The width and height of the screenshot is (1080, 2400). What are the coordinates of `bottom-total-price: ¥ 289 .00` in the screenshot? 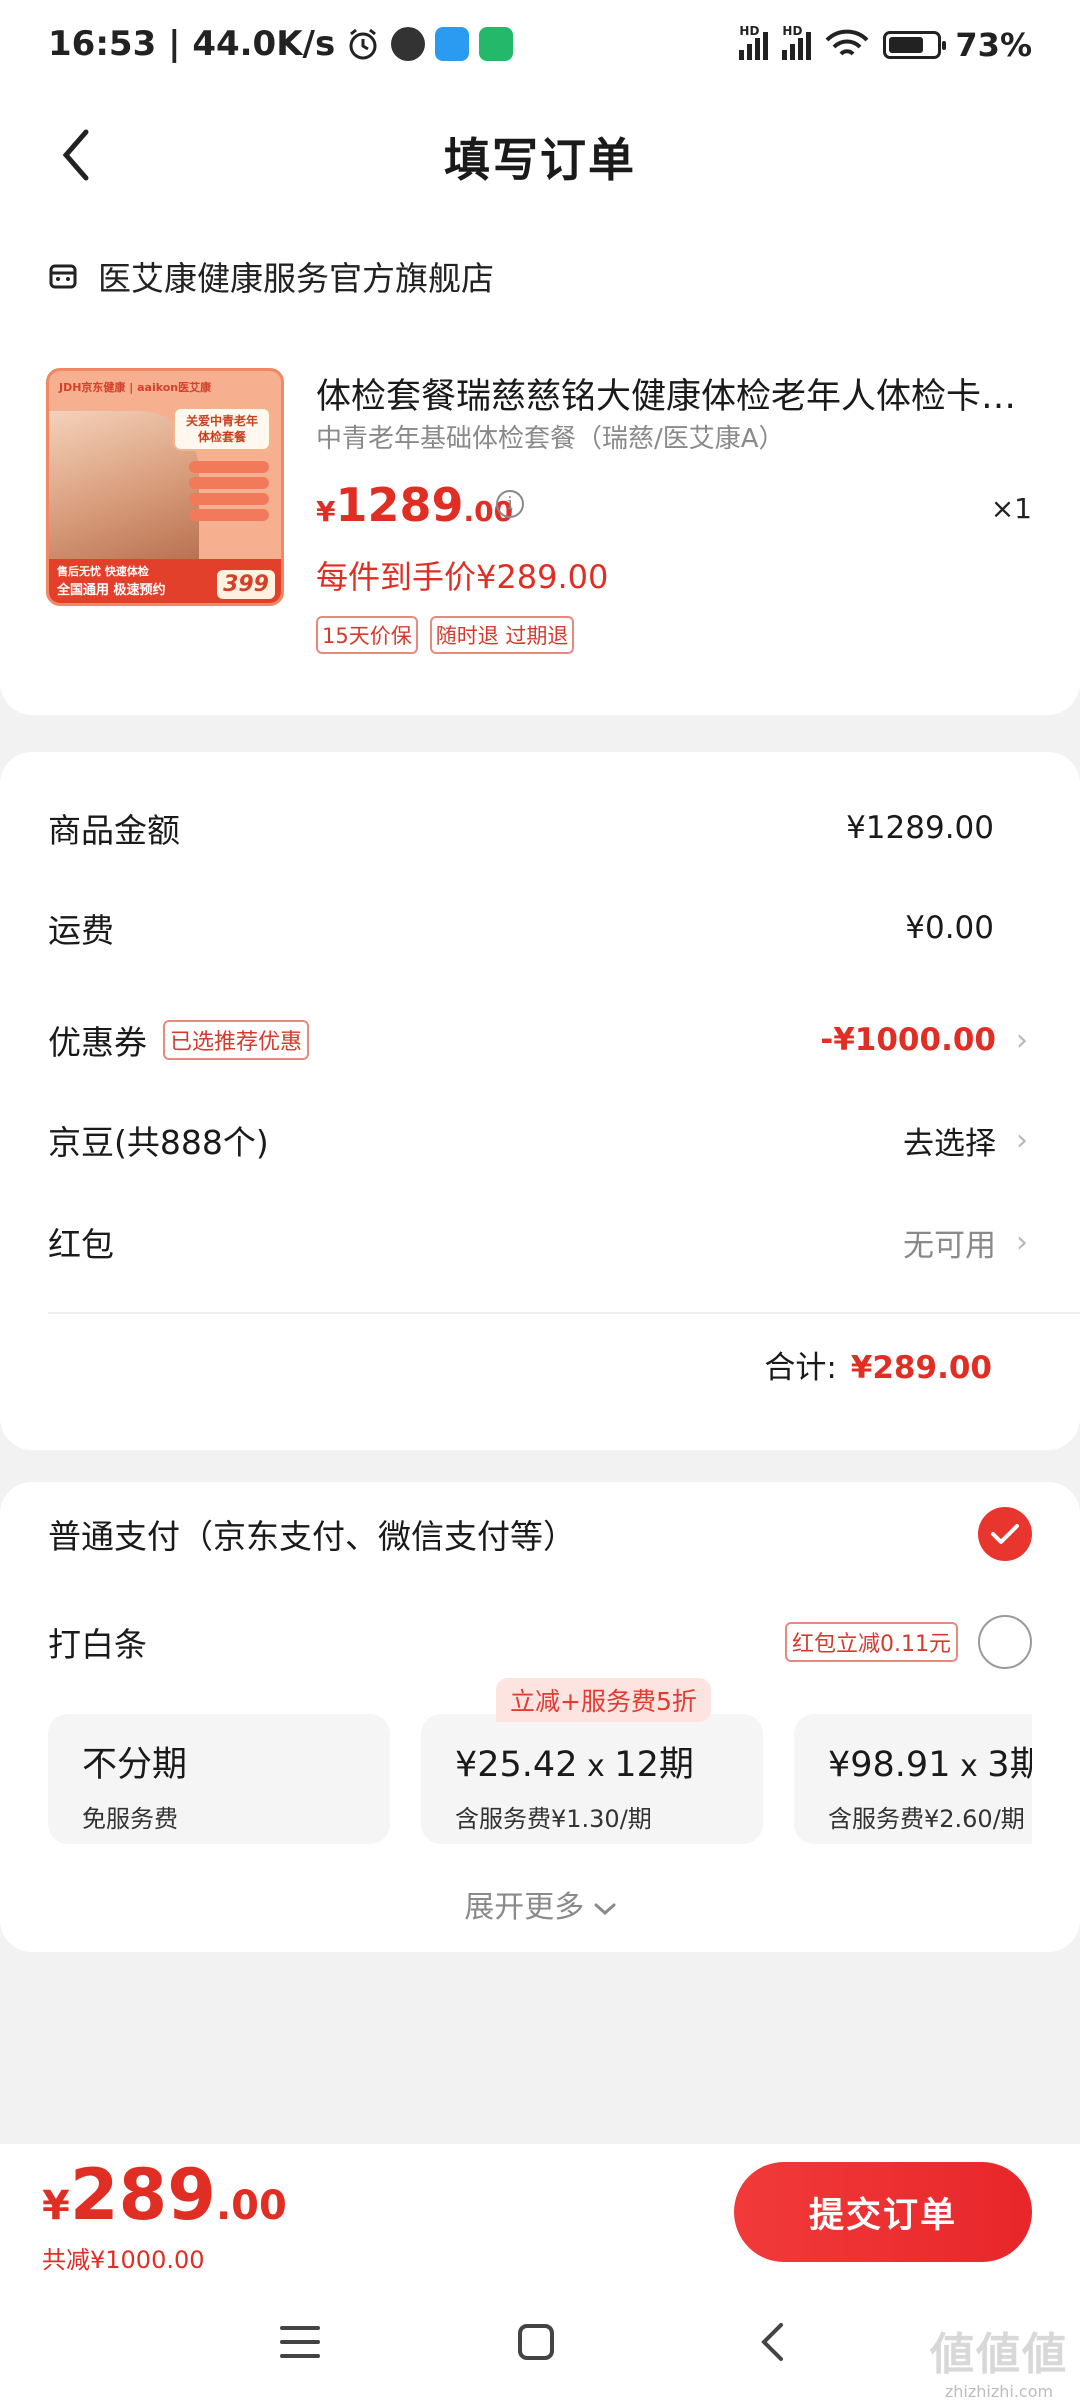 It's located at (164, 2195).